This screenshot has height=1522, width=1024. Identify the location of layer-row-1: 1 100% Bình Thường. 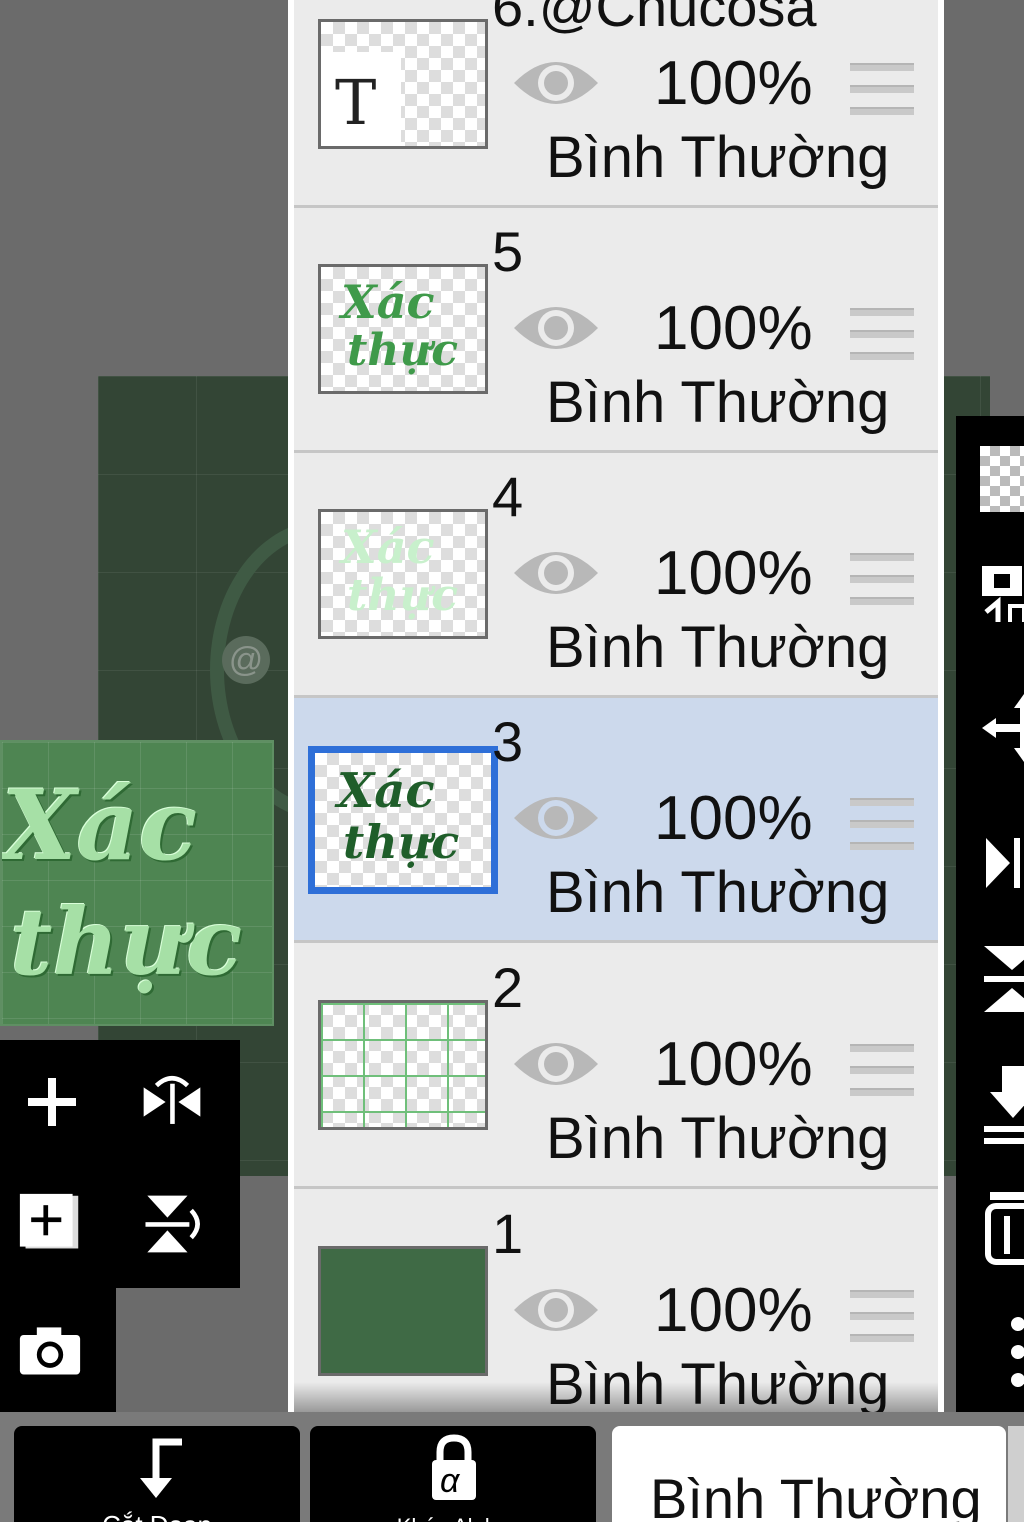
(616, 1301).